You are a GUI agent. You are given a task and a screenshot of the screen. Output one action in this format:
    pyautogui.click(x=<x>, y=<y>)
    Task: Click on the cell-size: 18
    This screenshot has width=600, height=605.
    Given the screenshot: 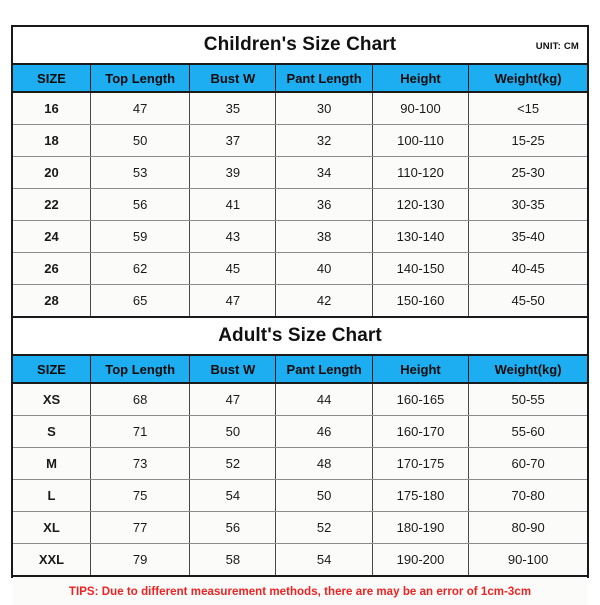 What is the action you would take?
    pyautogui.click(x=52, y=140)
    